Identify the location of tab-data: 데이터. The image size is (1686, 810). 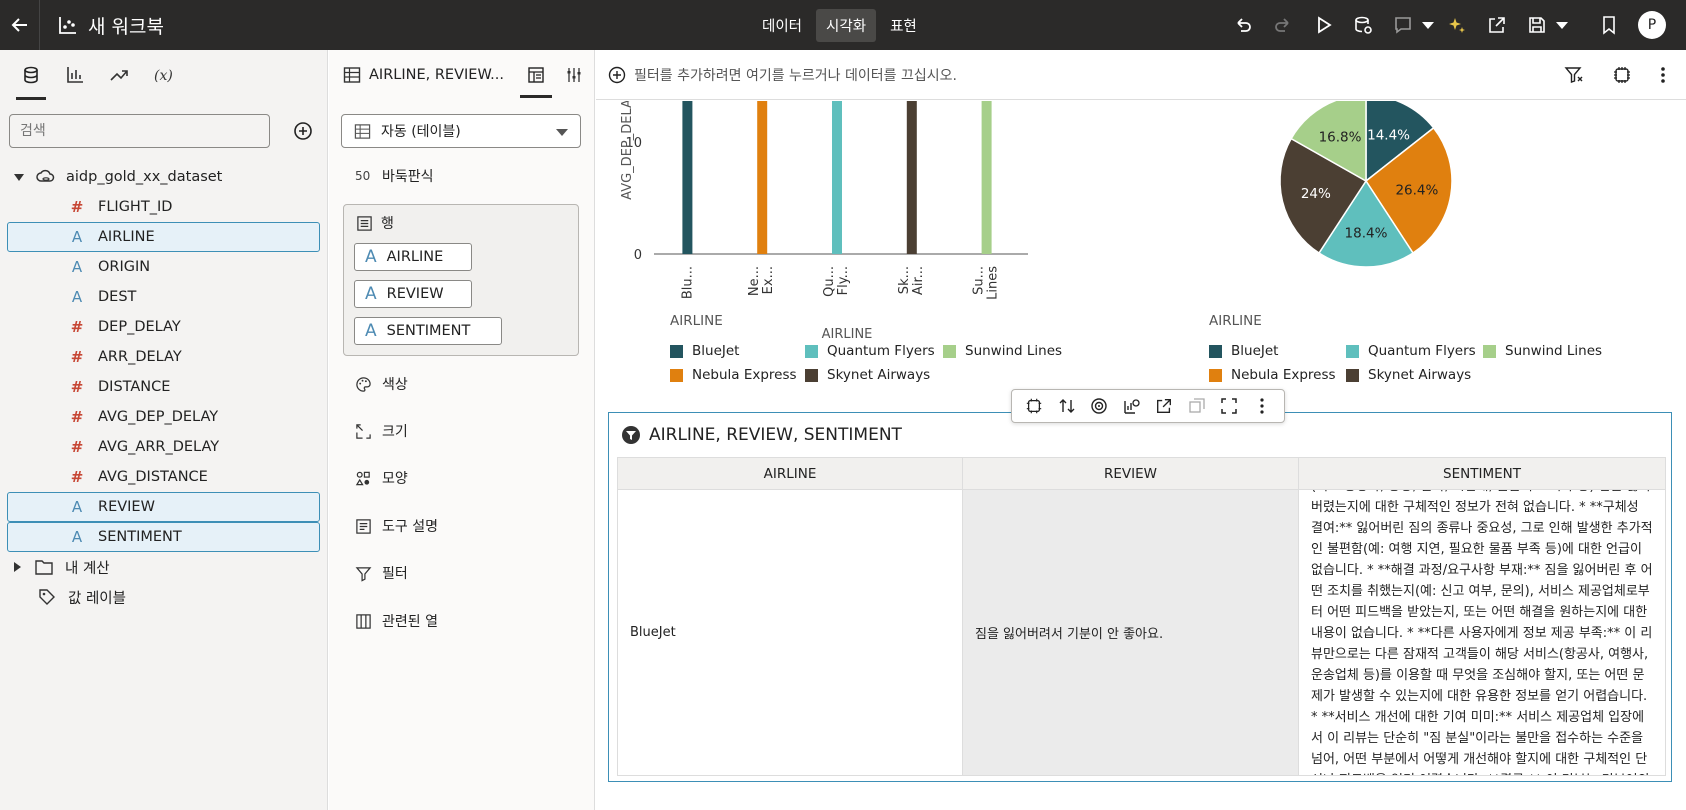
(782, 25).